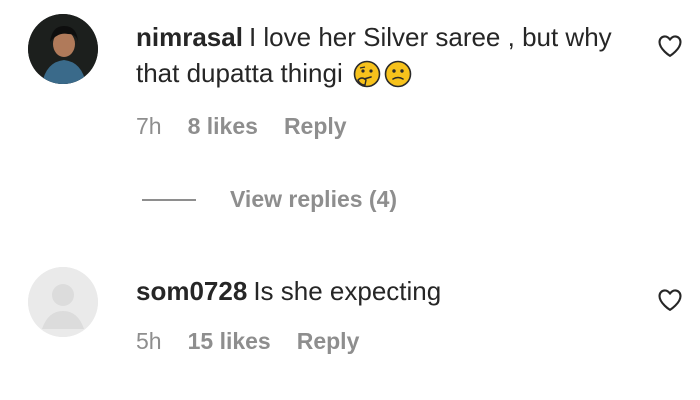 The height and width of the screenshot is (400, 700). What do you see at coordinates (191, 291) in the screenshot?
I see `comment-username: som0728` at bounding box center [191, 291].